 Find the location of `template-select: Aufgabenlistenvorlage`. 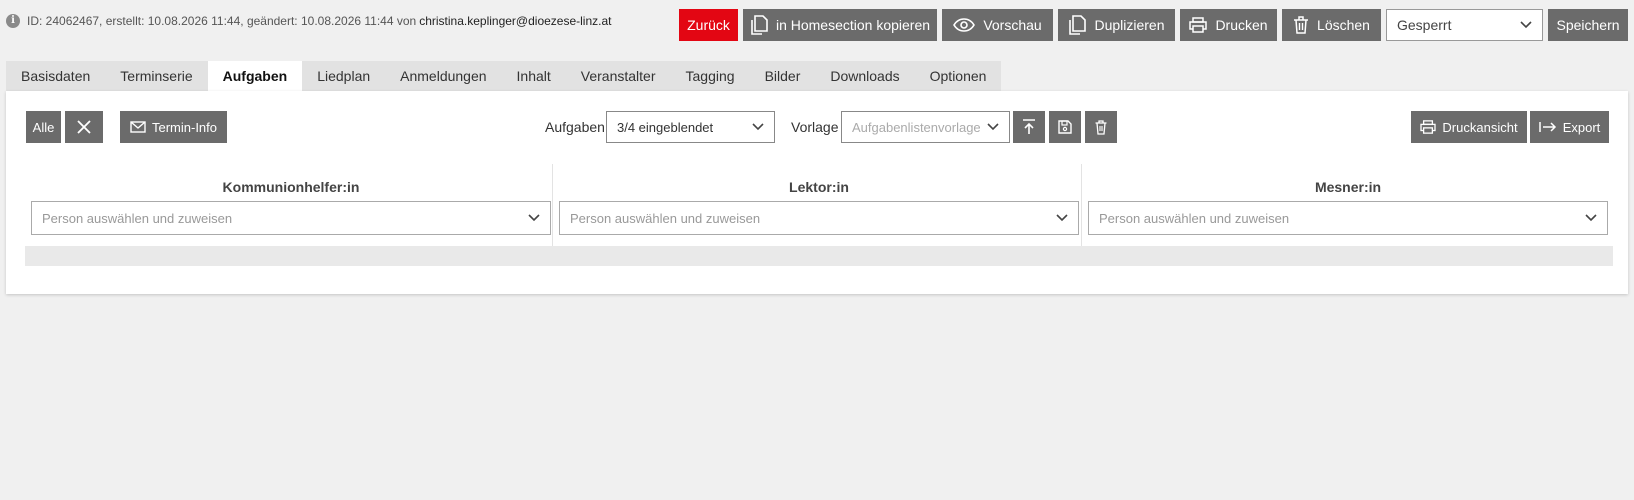

template-select: Aufgabenlistenvorlage is located at coordinates (925, 127).